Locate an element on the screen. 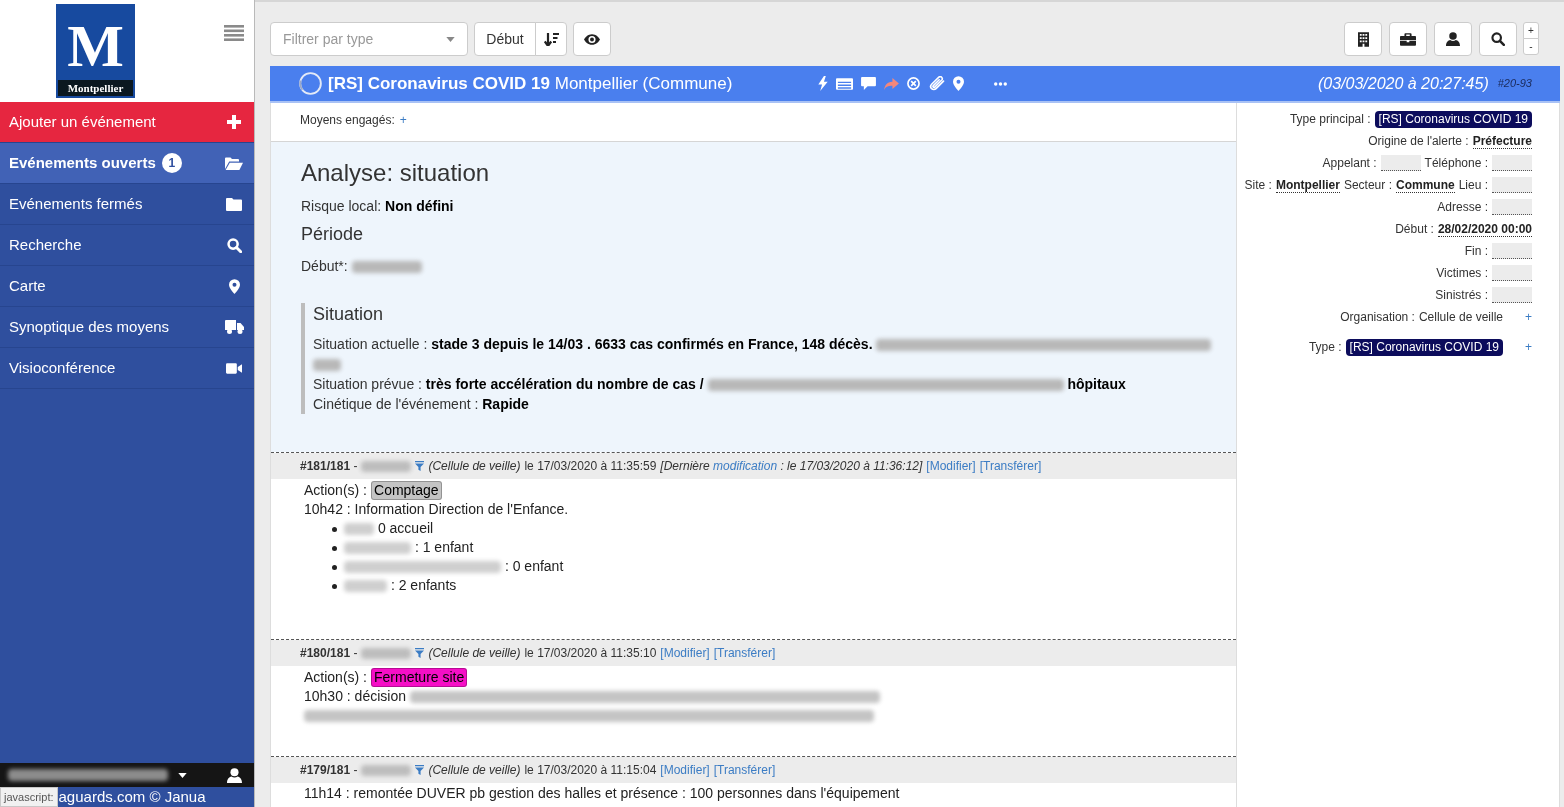  zoom-out-button: - is located at coordinates (1531, 46).